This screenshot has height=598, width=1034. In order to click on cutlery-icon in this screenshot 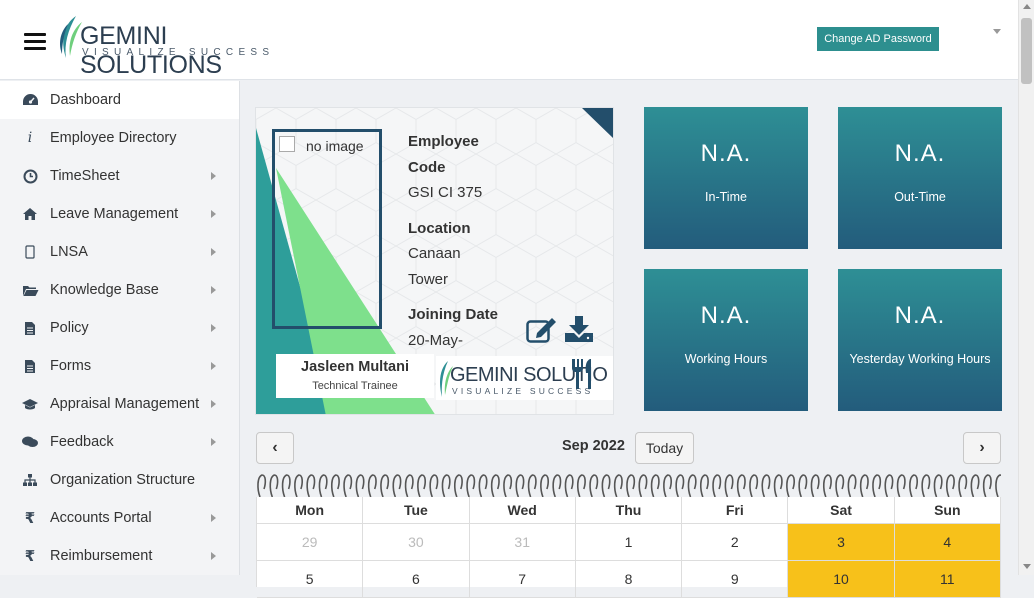, I will do `click(581, 374)`.